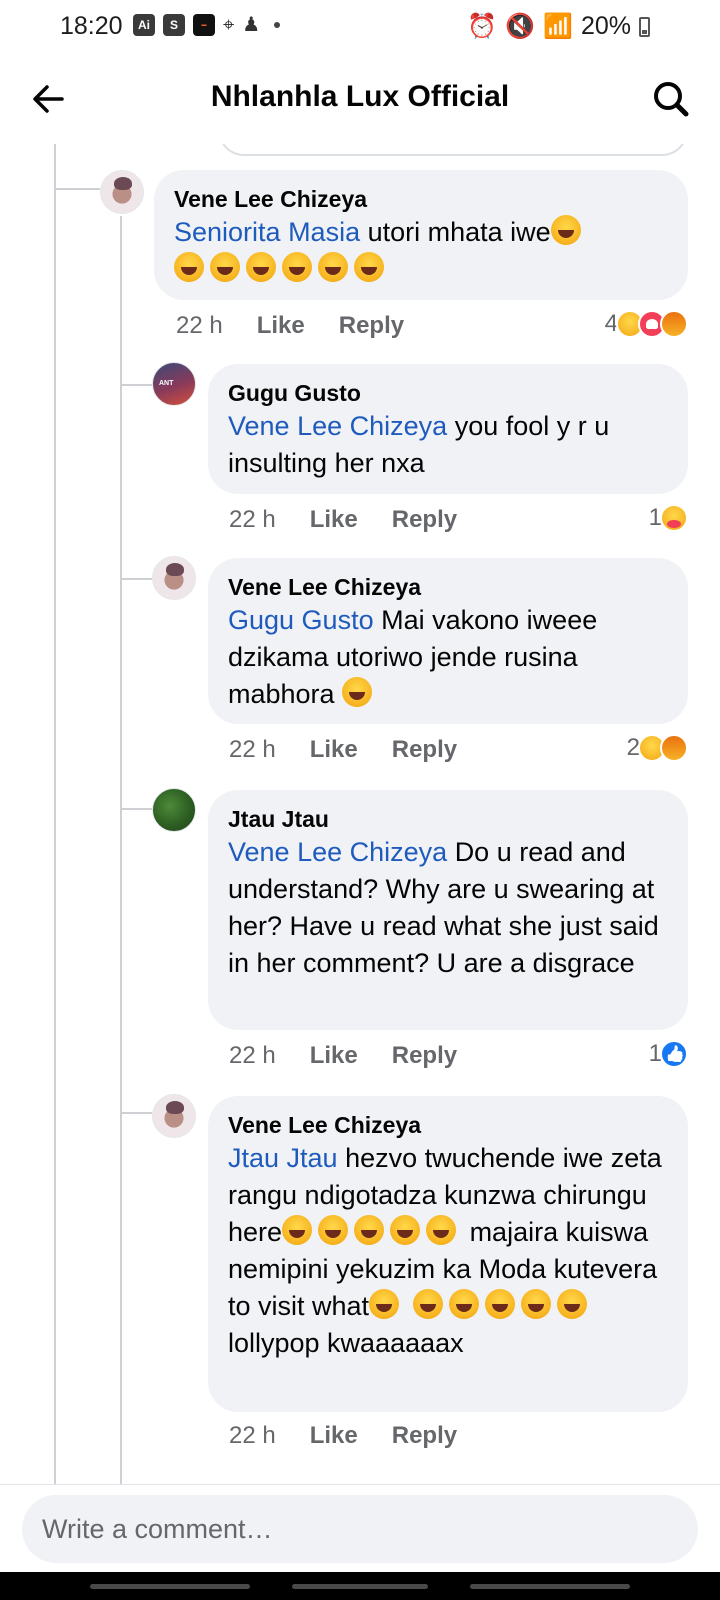 This screenshot has width=720, height=1600. I want to click on wifi-icon: 📶, so click(558, 26).